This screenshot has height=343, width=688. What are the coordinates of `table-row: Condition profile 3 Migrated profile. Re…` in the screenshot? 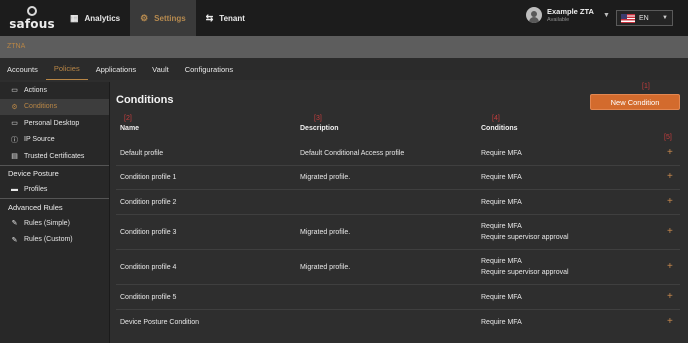 It's located at (398, 232).